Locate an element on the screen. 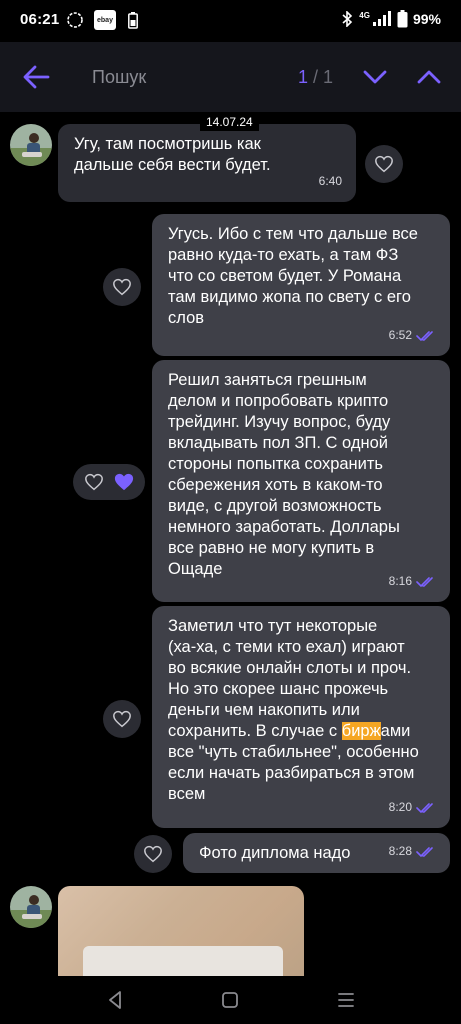  battery-icon is located at coordinates (402, 19).